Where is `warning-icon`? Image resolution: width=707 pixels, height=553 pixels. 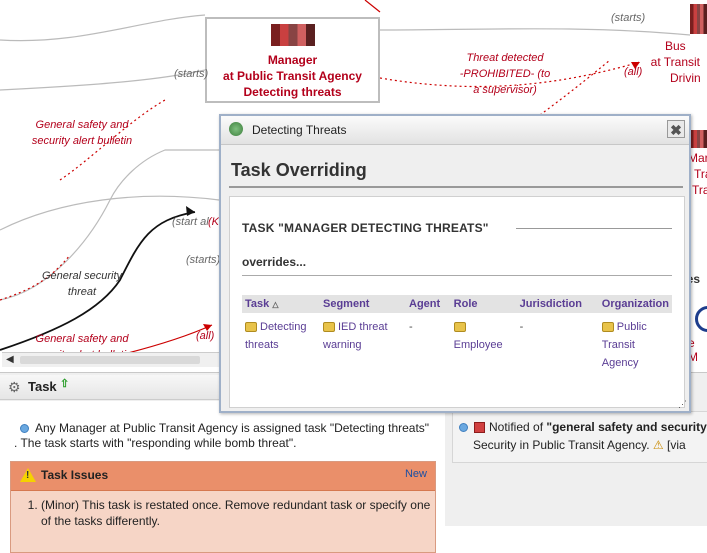
warning-icon is located at coordinates (28, 475).